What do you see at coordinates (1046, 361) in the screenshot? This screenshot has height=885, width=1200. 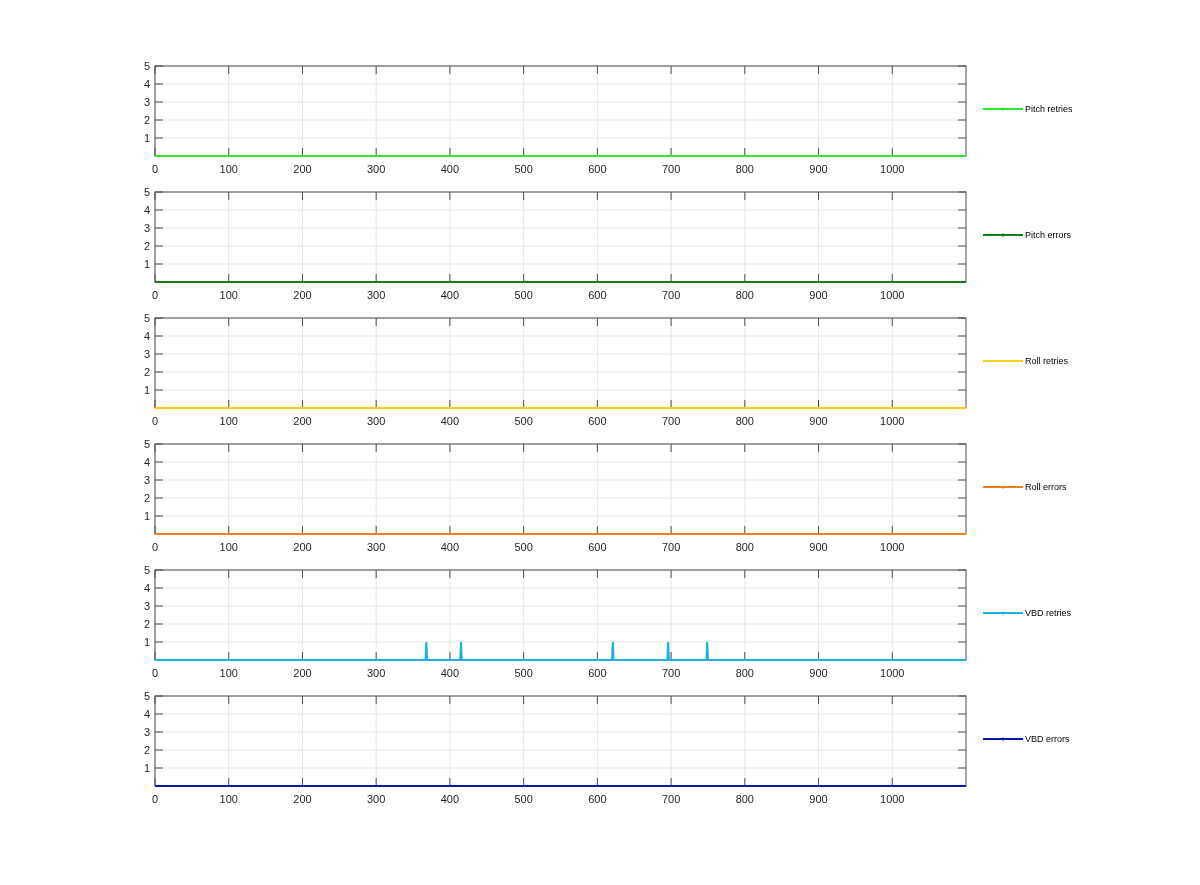 I see `legend-label: Roll retries` at bounding box center [1046, 361].